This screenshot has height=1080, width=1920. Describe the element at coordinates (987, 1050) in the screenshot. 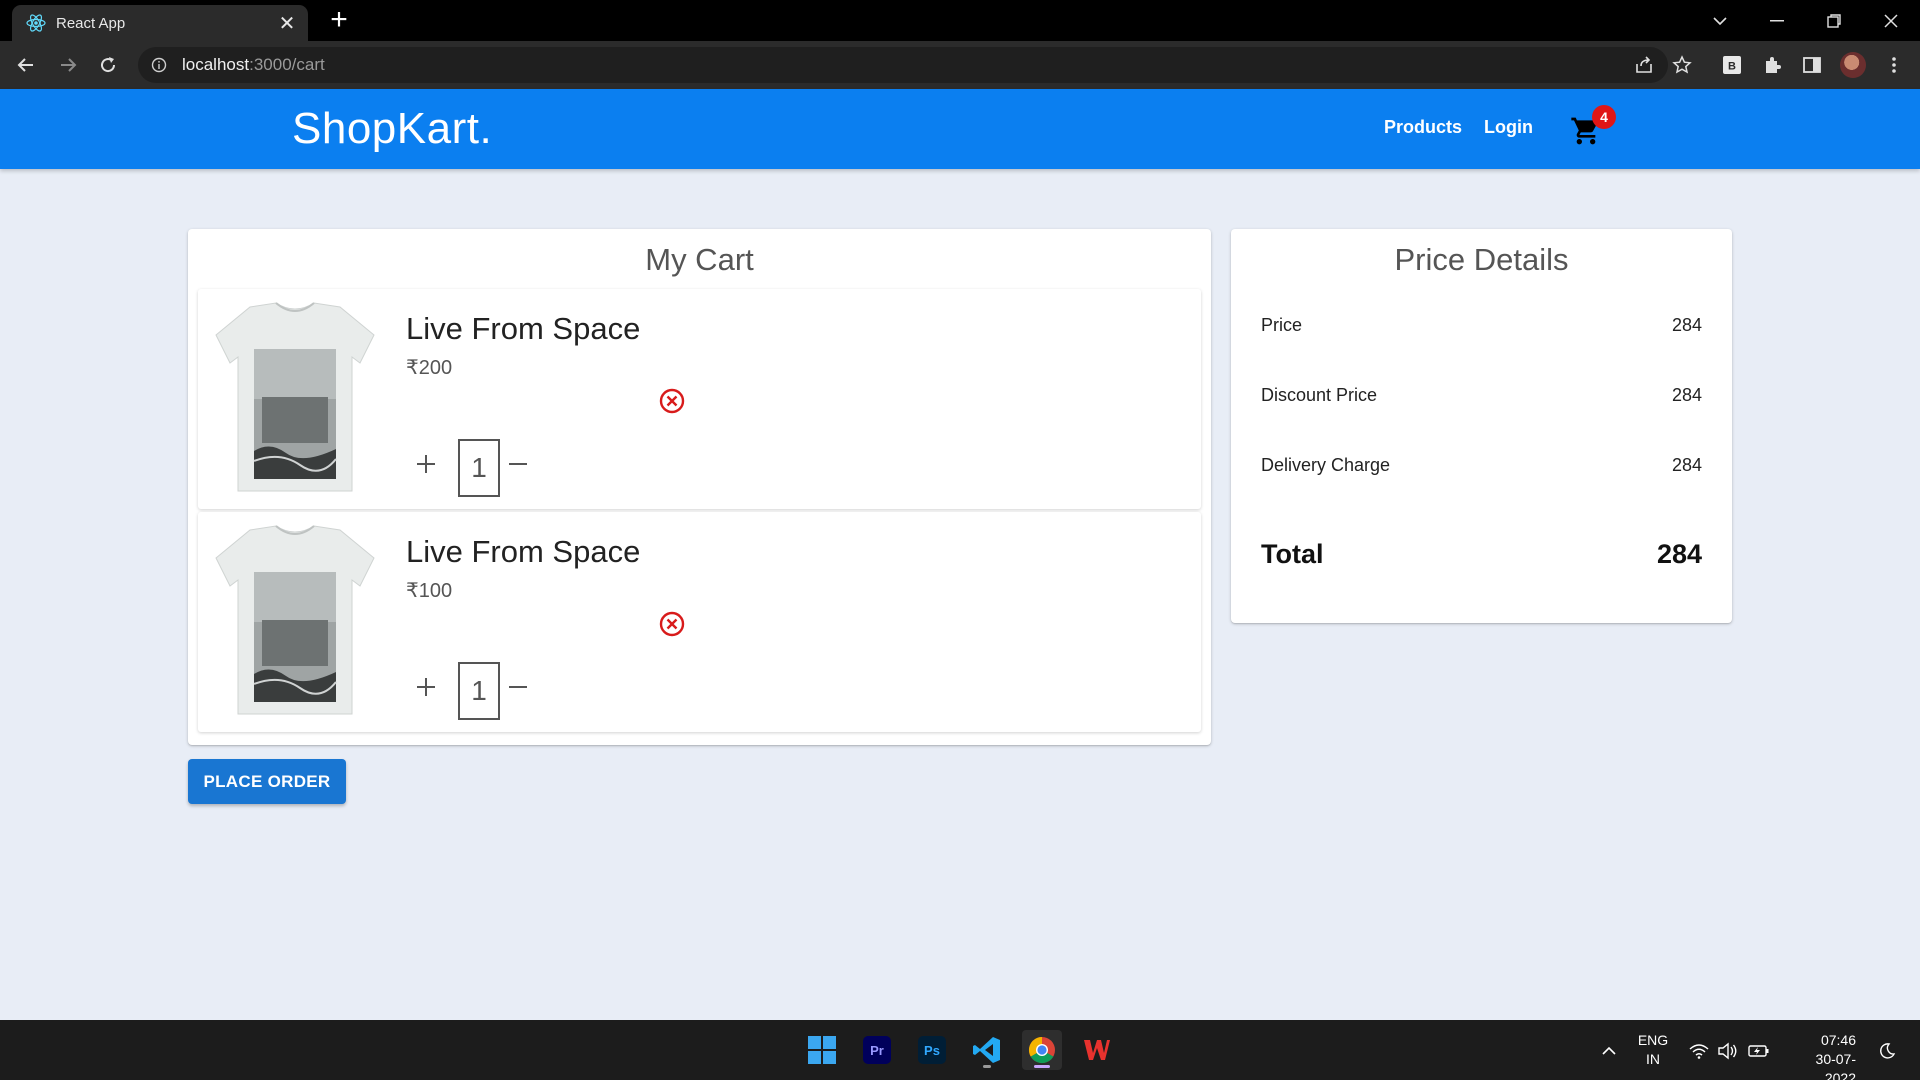

I see `vscode-icon` at that location.